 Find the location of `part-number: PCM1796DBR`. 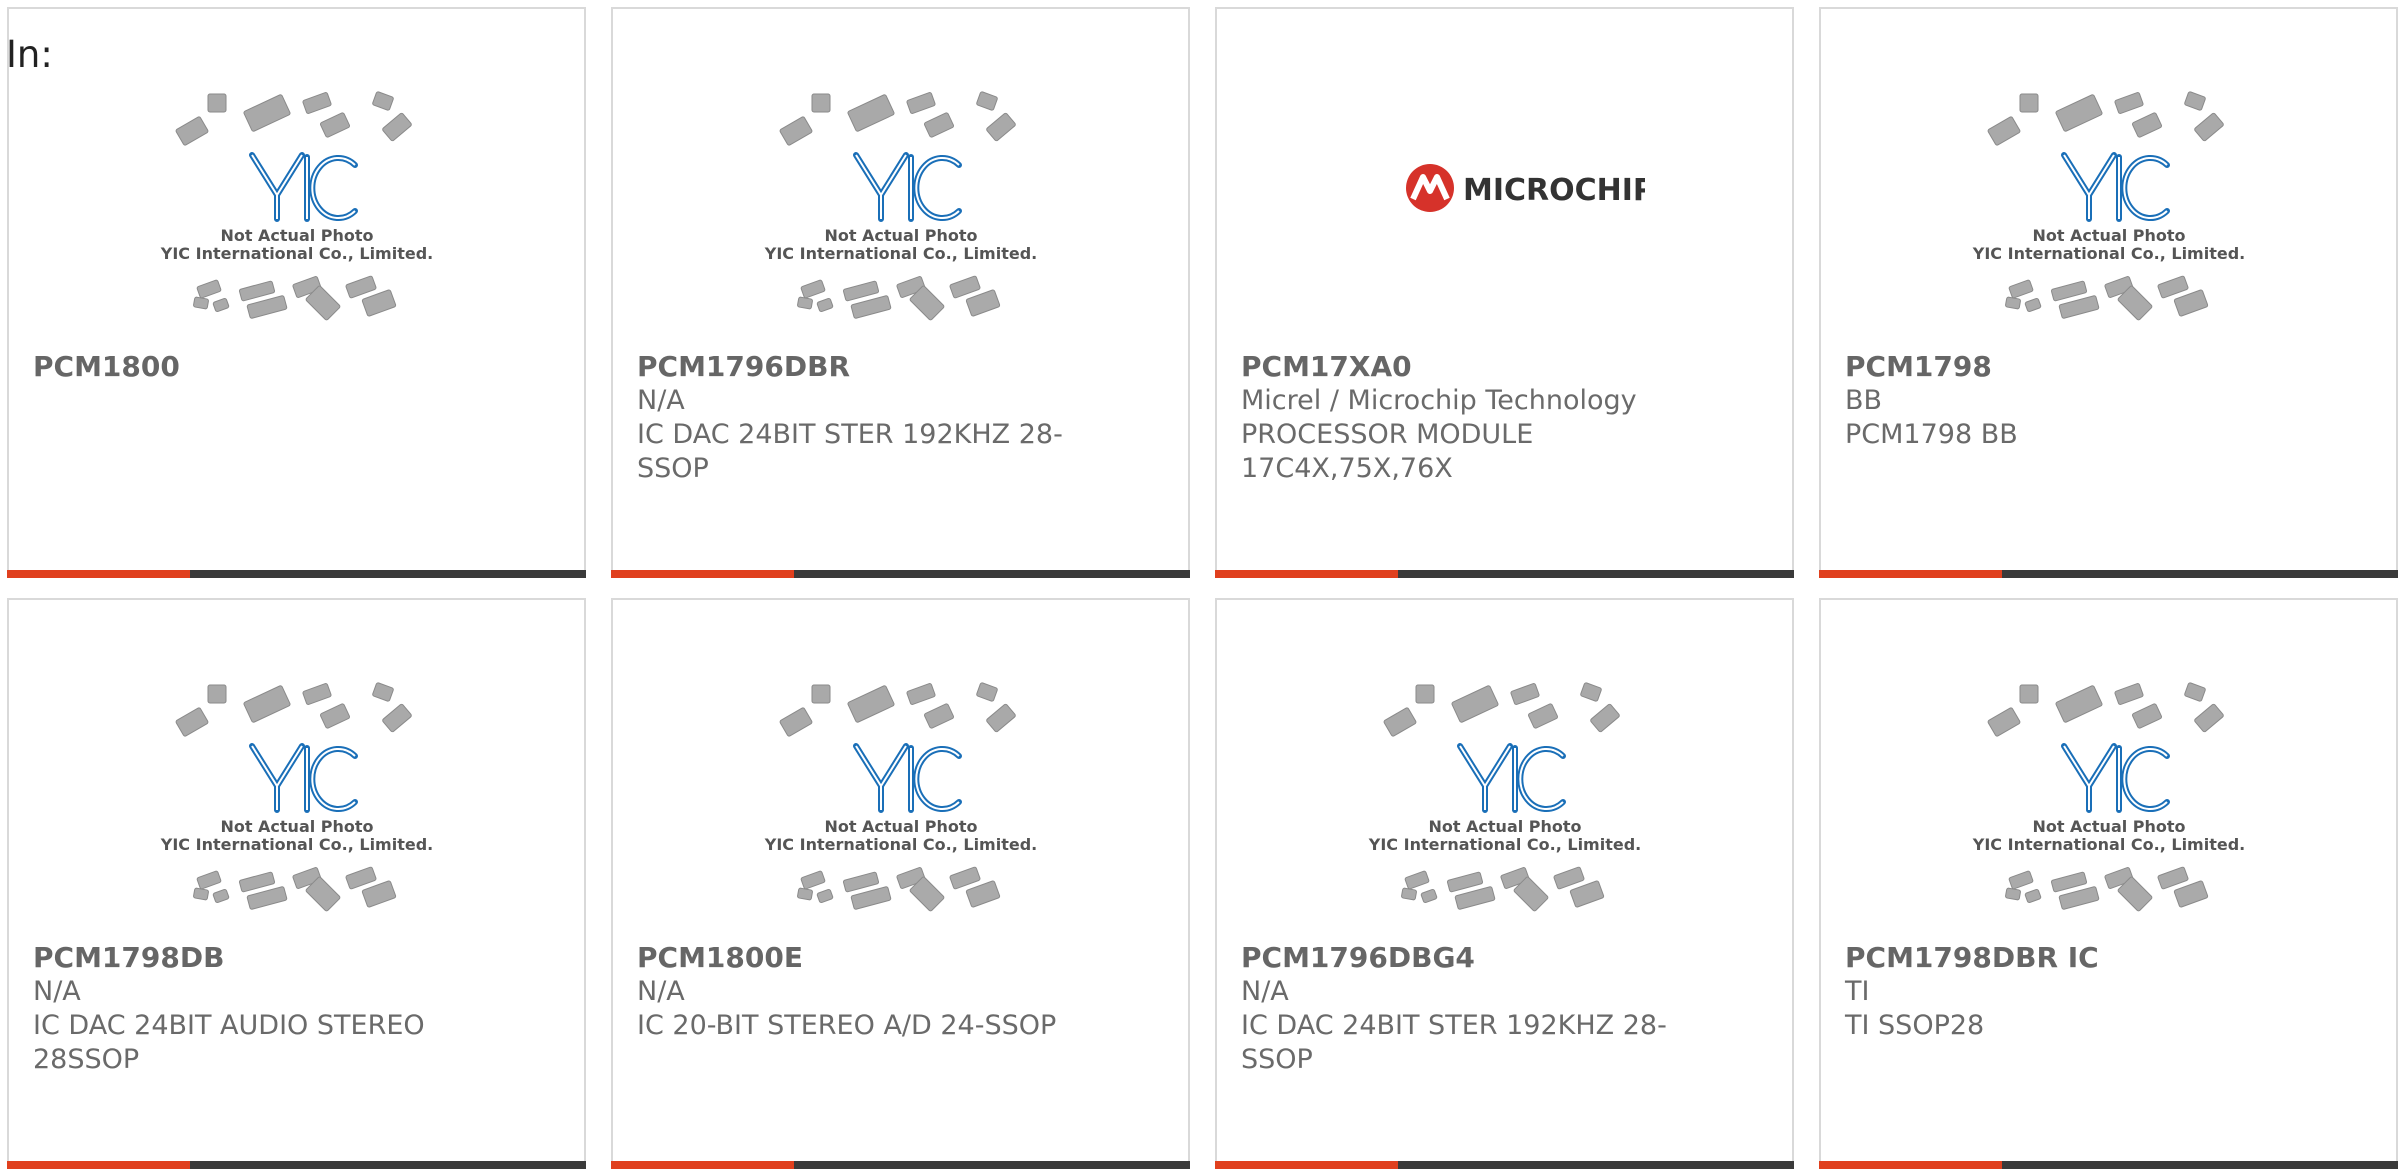

part-number: PCM1796DBR is located at coordinates (852, 367).